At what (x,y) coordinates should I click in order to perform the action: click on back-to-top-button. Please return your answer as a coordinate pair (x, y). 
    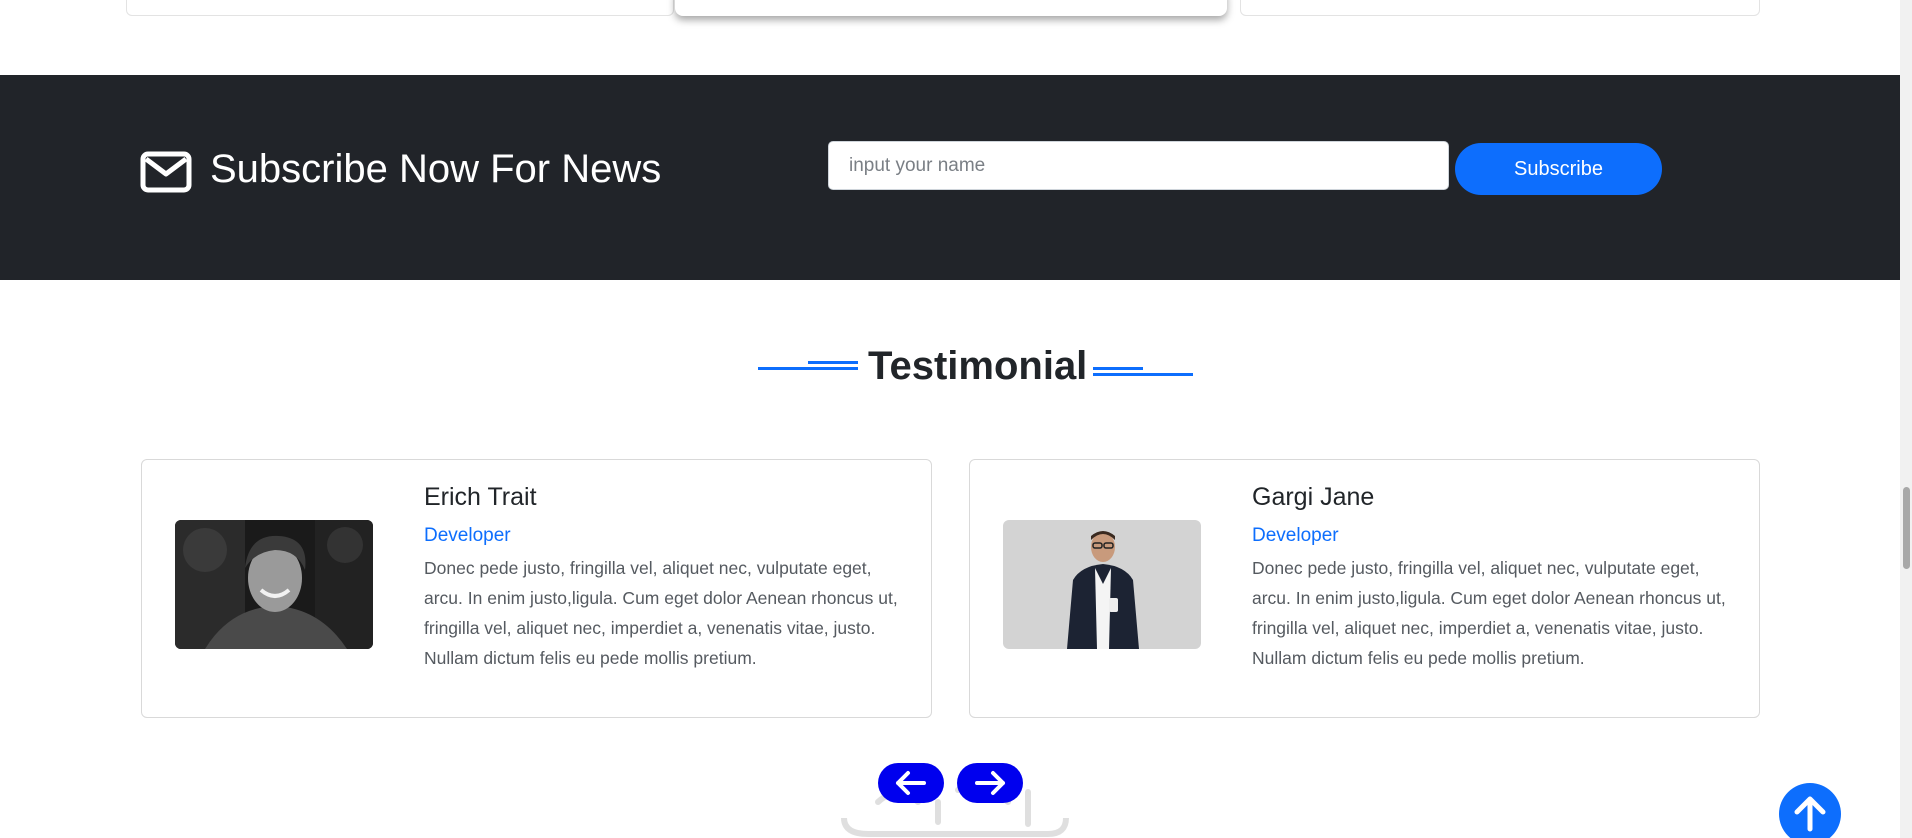
    Looking at the image, I should click on (1810, 810).